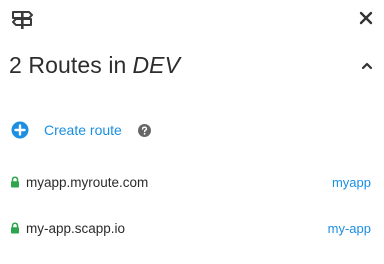 The image size is (384, 264). I want to click on route-host-link: myapp.myroute.com, so click(179, 182).